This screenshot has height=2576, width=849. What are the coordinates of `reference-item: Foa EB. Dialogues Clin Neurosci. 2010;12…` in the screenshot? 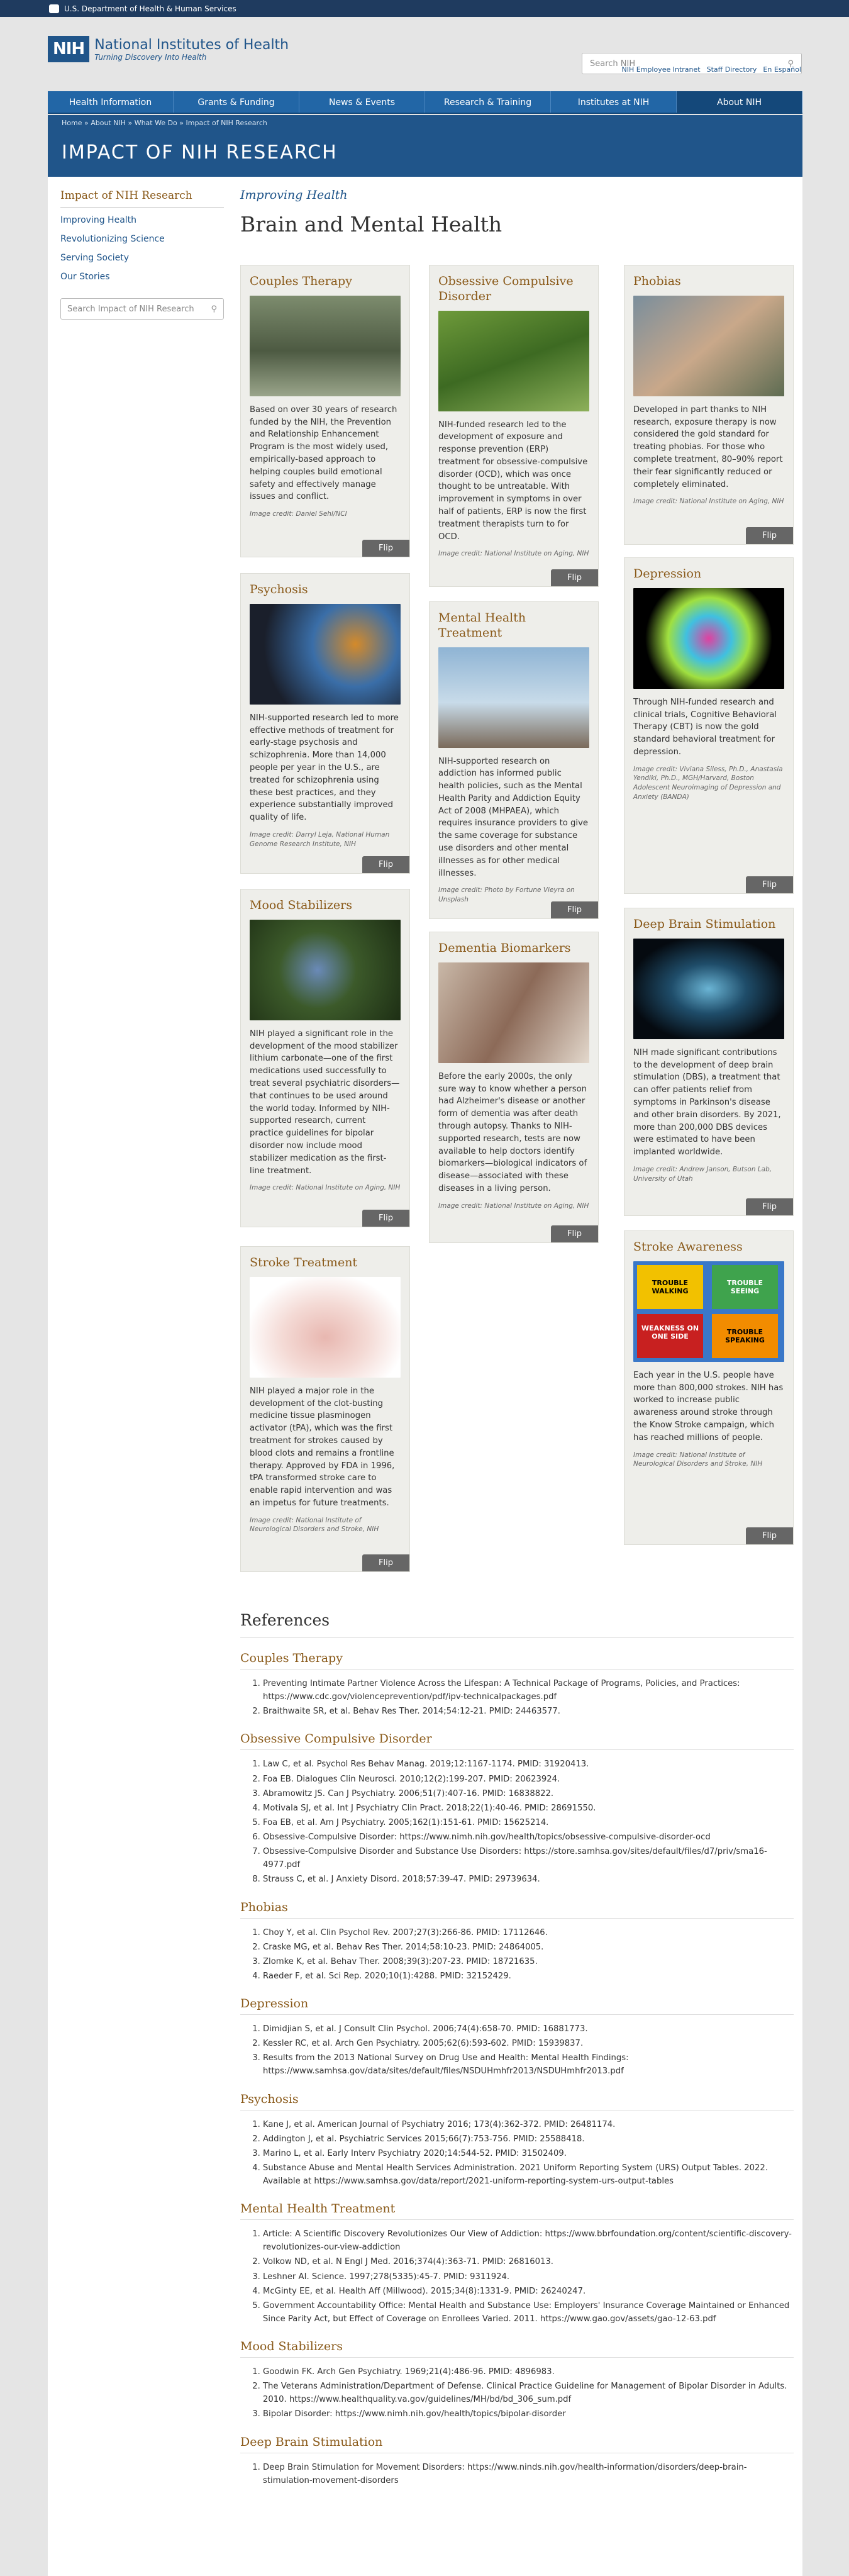 It's located at (529, 1779).